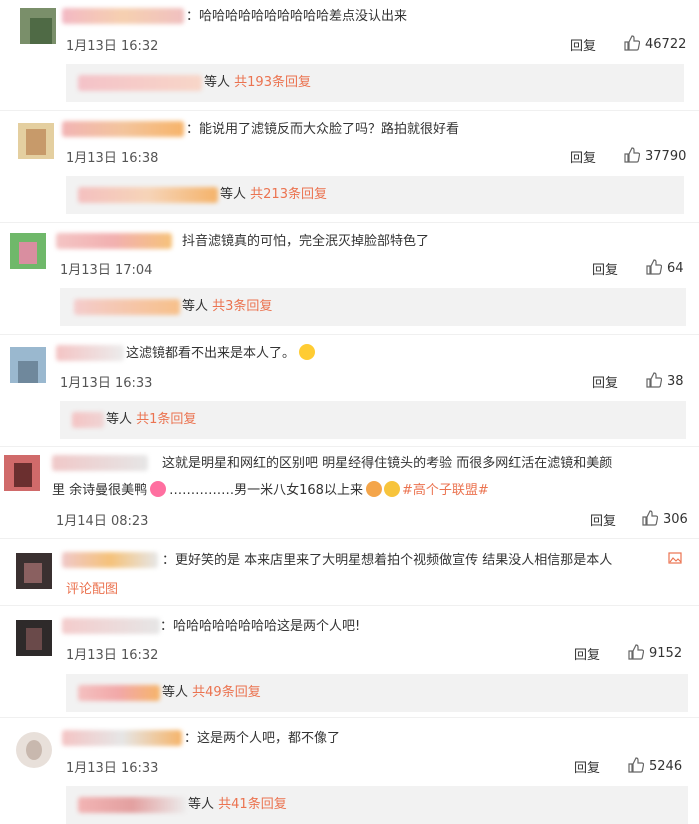 The height and width of the screenshot is (824, 699). What do you see at coordinates (221, 353) in the screenshot?
I see `comment-text: 这滤镜都看不出来是本人了。` at bounding box center [221, 353].